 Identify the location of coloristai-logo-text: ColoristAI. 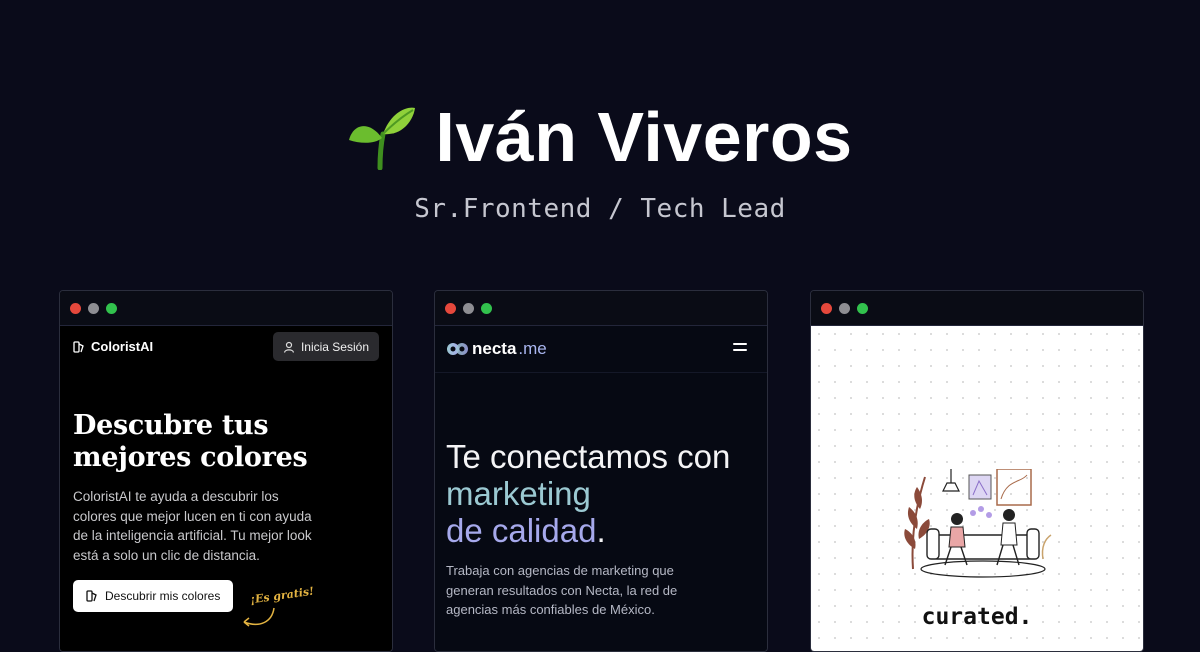
(122, 346).